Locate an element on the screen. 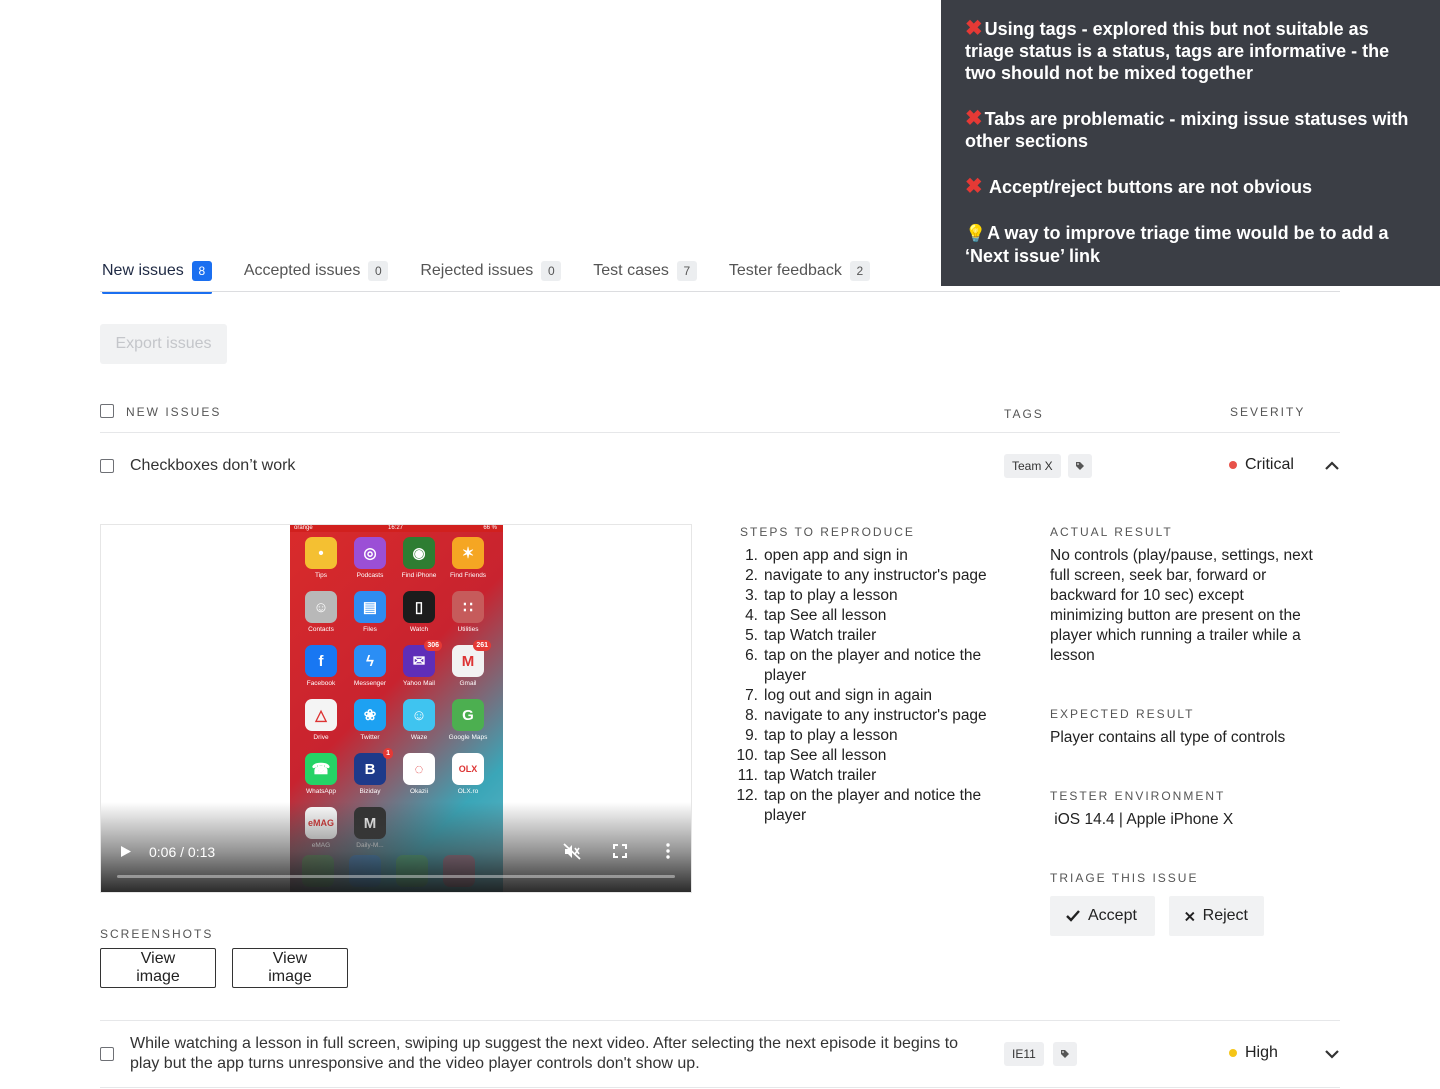 The image size is (1440, 1089). triage-heading: TRIAGE THIS ISSUE is located at coordinates (1124, 878).